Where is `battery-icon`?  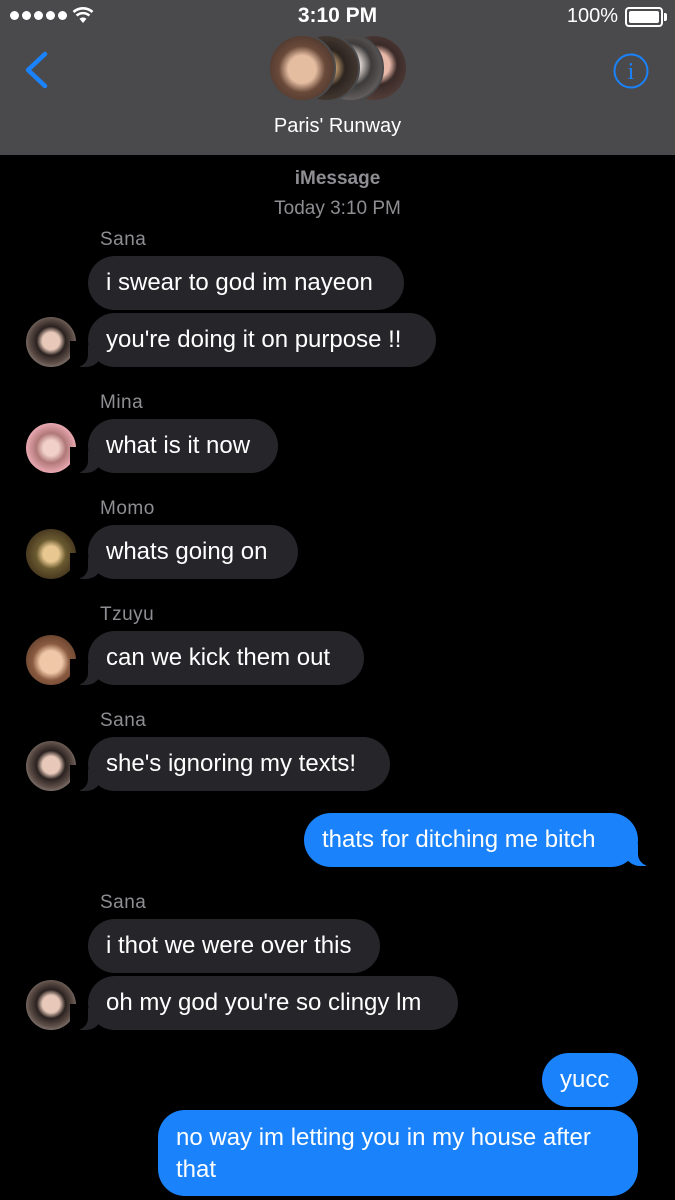 battery-icon is located at coordinates (646, 17).